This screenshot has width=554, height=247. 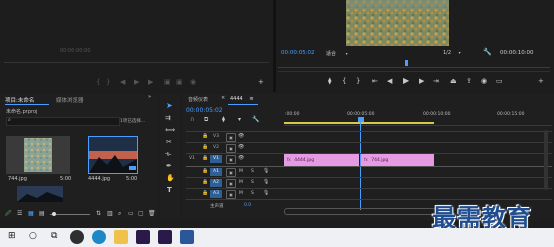 I want to click on timeline-horizontal-scrollbar, so click(x=360, y=211).